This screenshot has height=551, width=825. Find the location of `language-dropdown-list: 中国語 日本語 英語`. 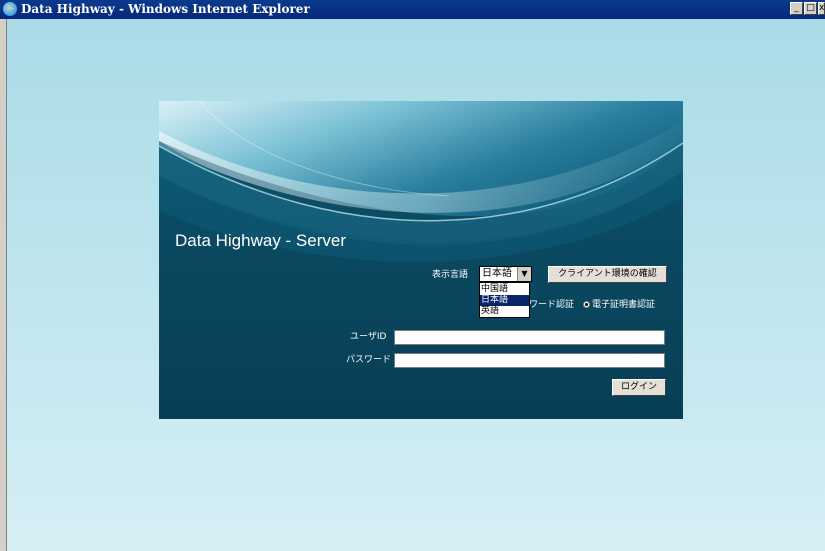

language-dropdown-list: 中国語 日本語 英語 is located at coordinates (504, 300).